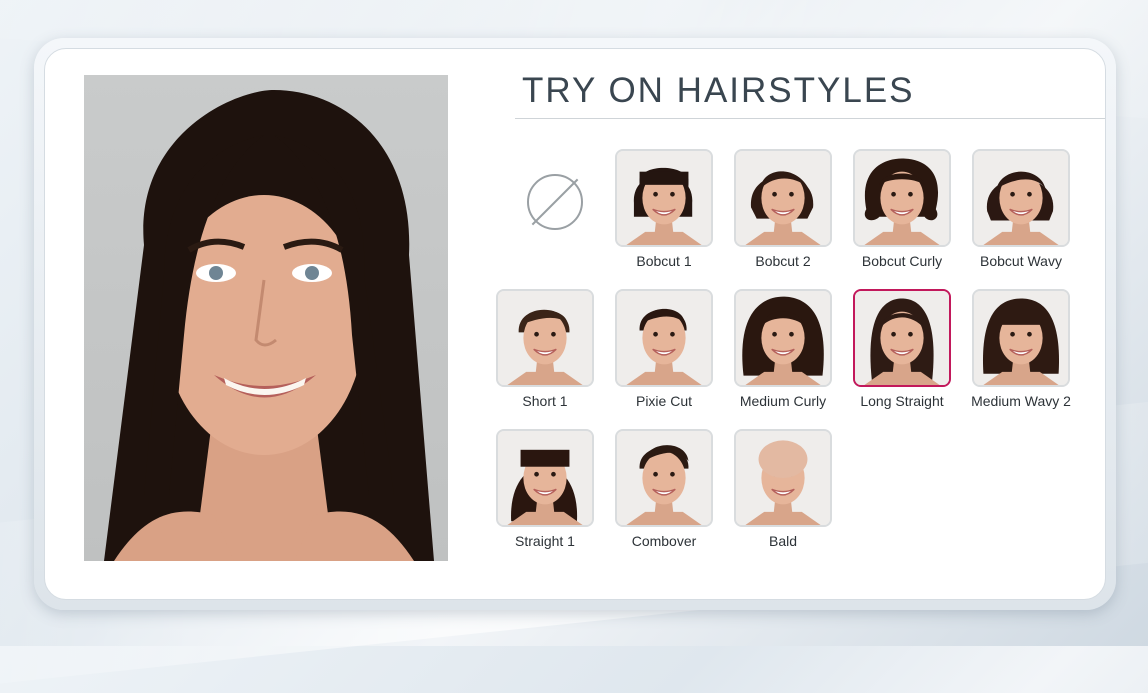 Image resolution: width=1148 pixels, height=693 pixels. I want to click on hairstyle-option: Short 1, so click(545, 349).